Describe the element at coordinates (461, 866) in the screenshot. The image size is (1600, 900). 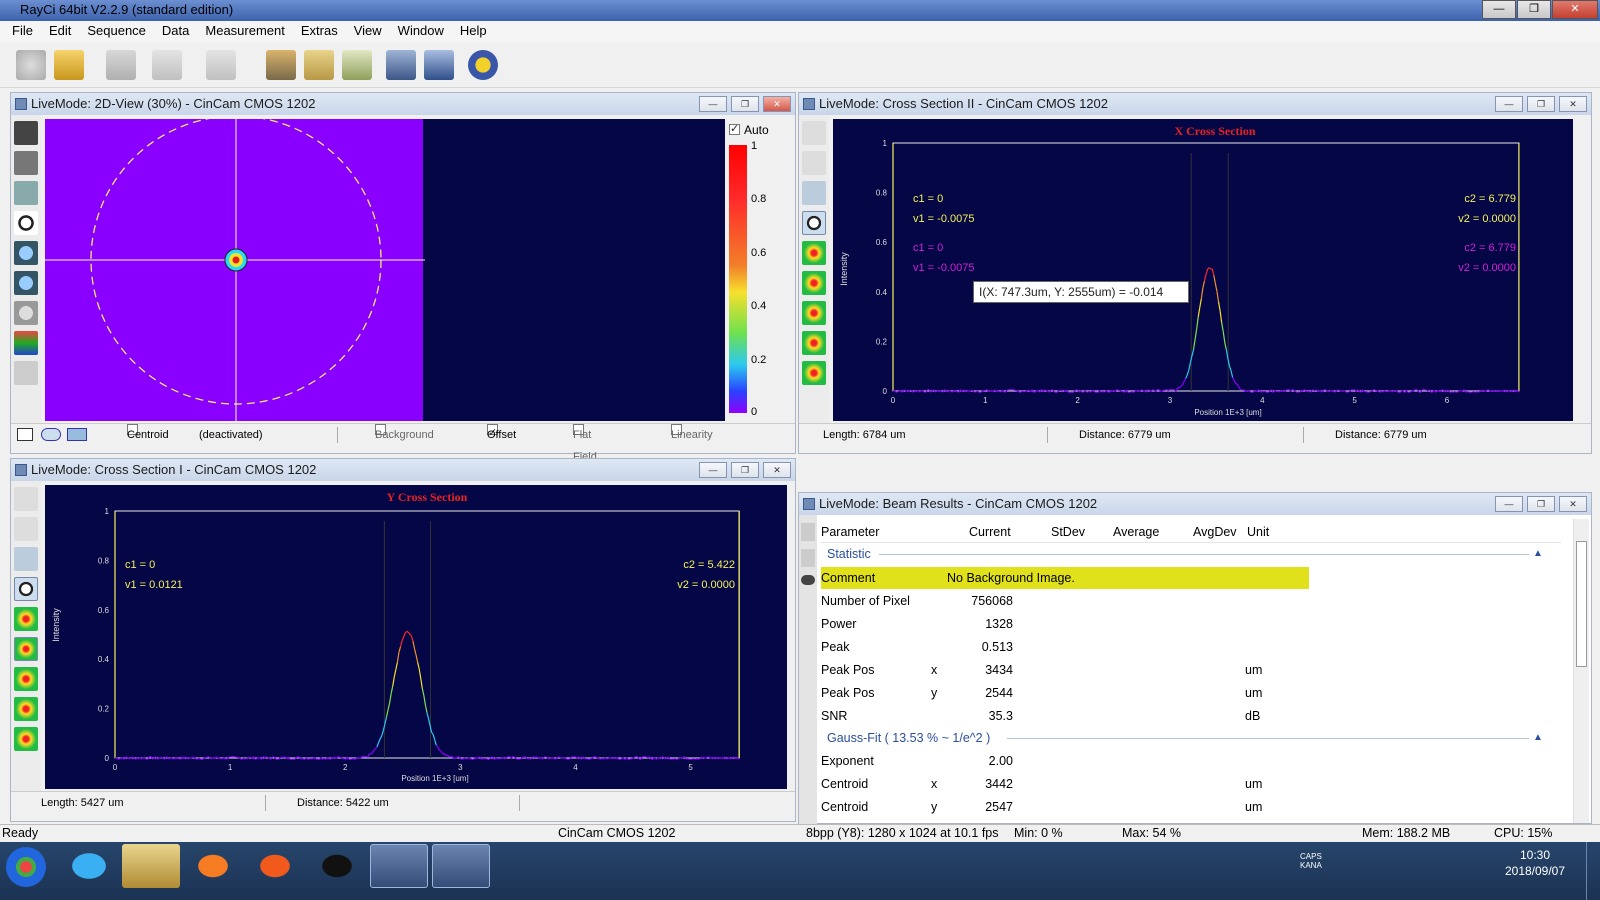
I see `image-viewer-icon` at that location.